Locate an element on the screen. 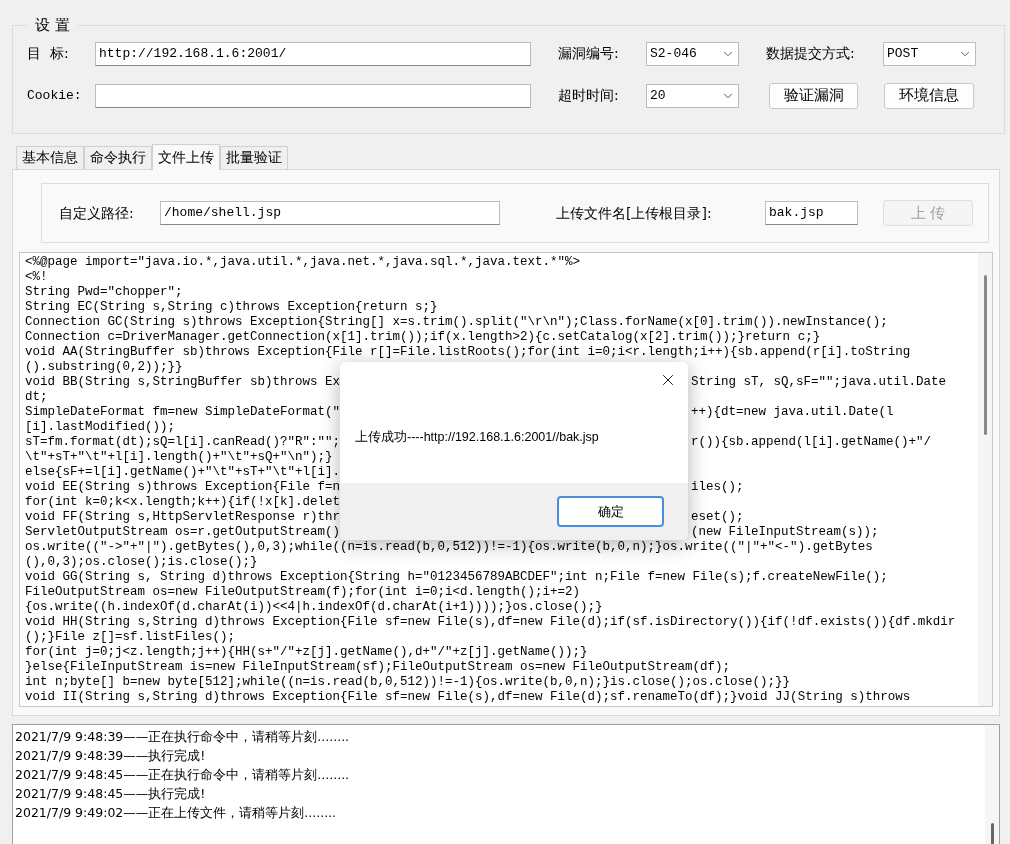 The height and width of the screenshot is (844, 1010). code-line: else{sF+=l[i].getName()+"\t"+sT+"\t"+l[i]. is located at coordinates (183, 472).